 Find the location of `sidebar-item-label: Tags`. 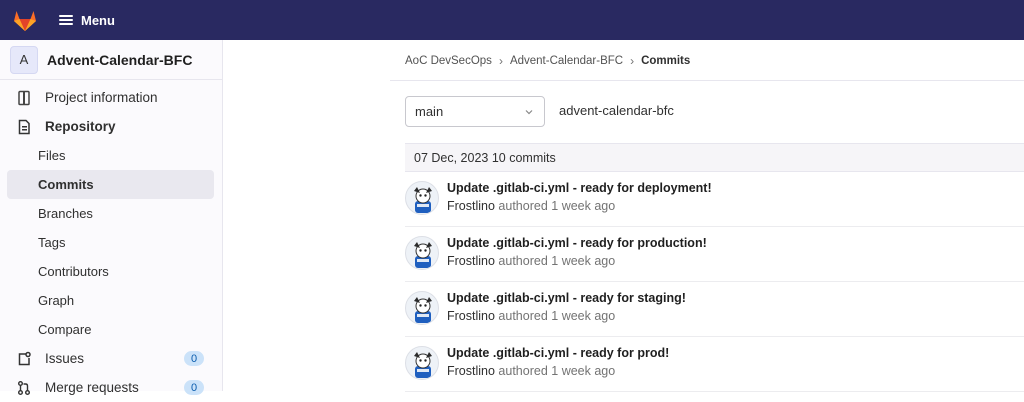

sidebar-item-label: Tags is located at coordinates (52, 242).